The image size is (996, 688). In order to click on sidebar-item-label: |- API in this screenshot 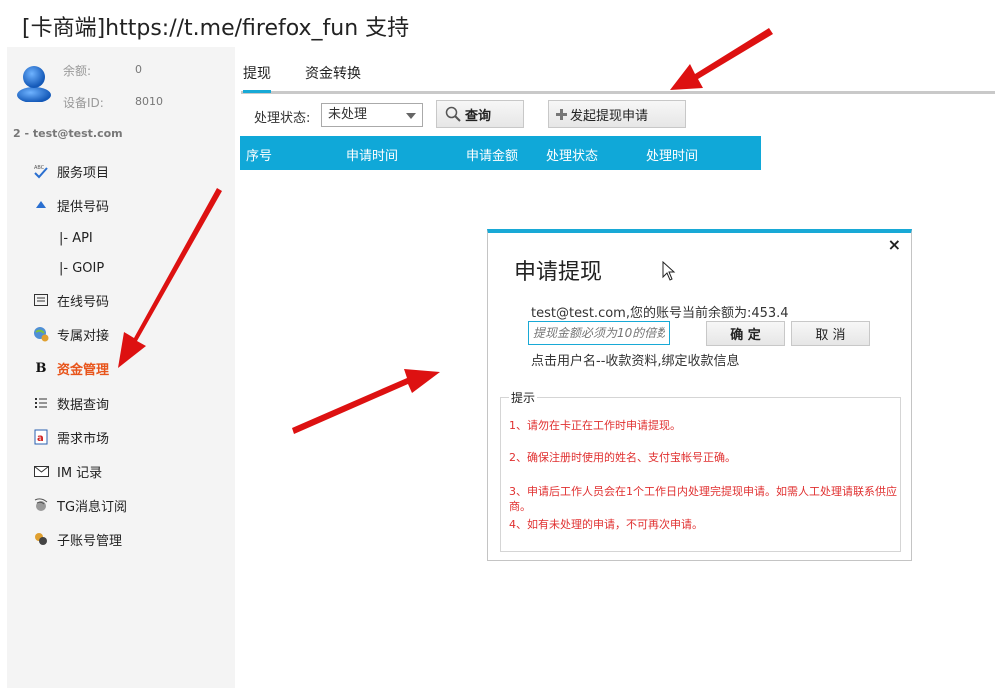, I will do `click(76, 238)`.